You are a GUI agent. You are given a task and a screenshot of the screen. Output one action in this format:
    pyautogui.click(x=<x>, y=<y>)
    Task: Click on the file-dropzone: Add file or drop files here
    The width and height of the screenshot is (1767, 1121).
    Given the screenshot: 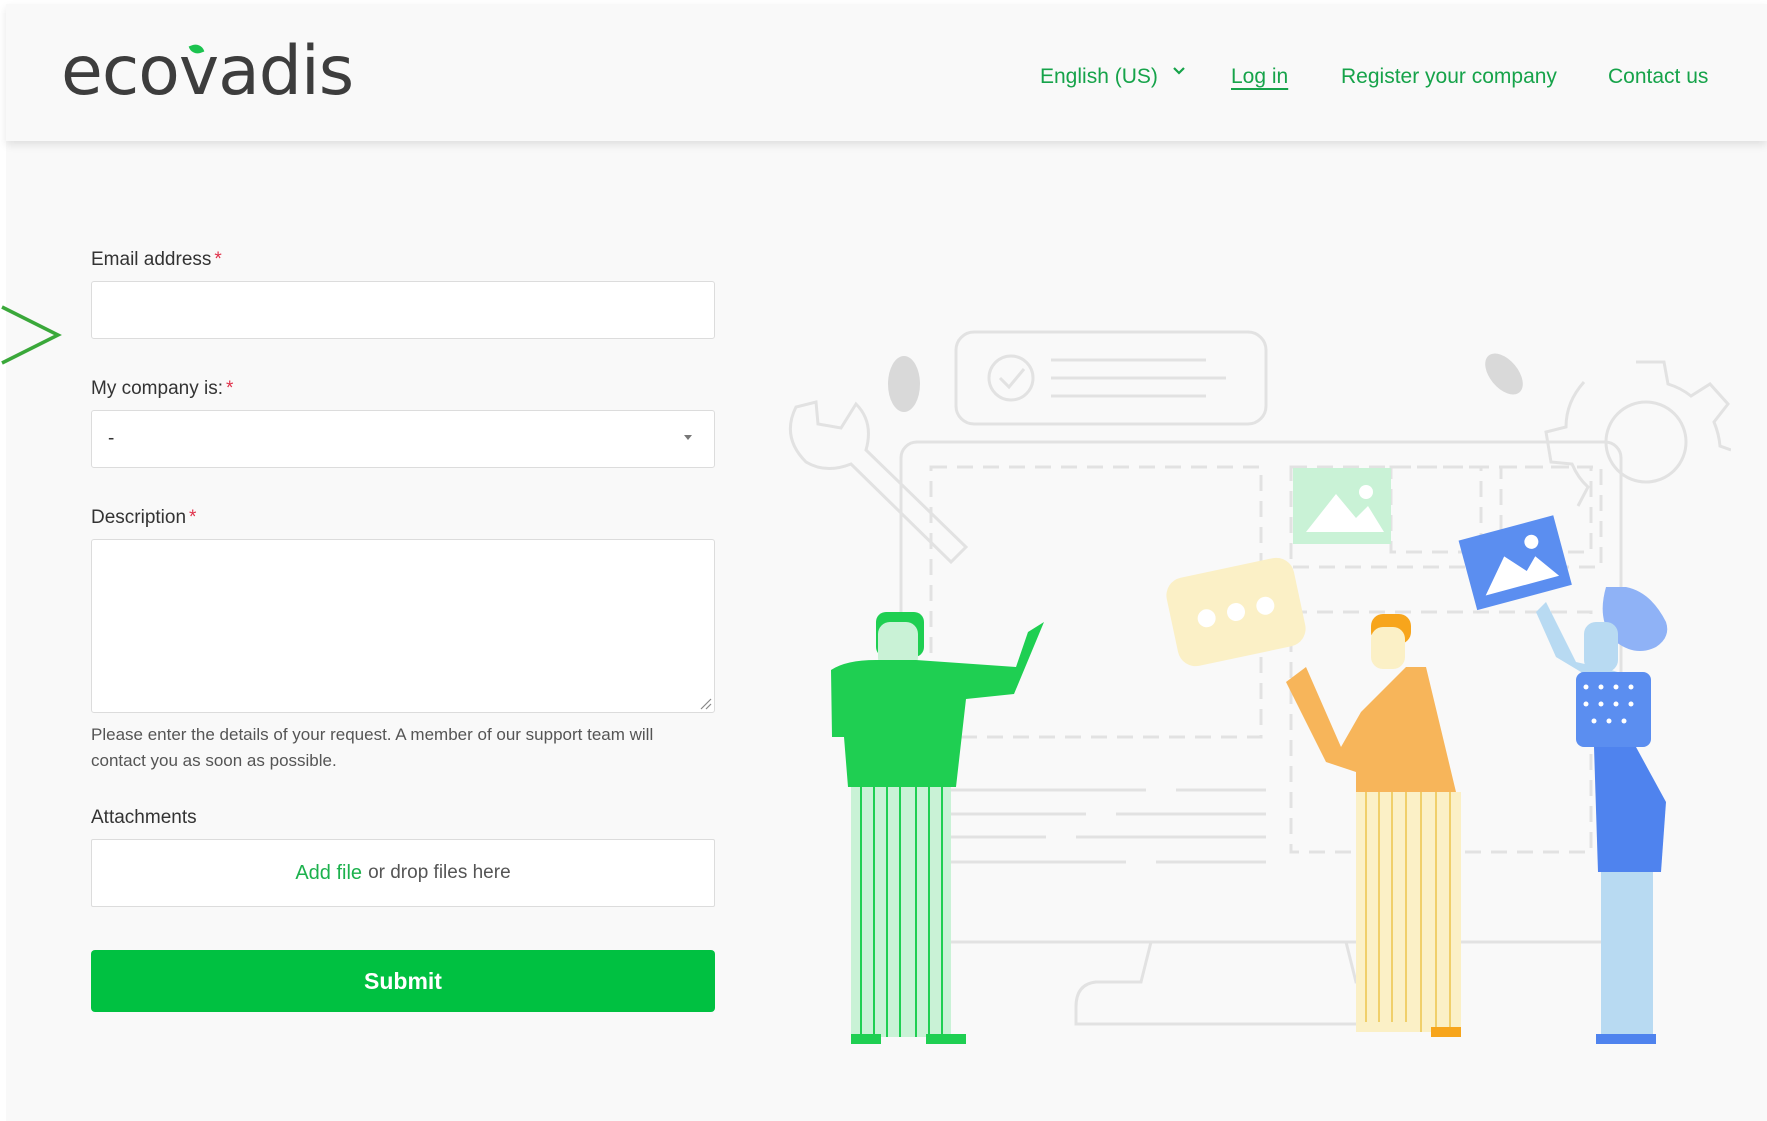 What is the action you would take?
    pyautogui.click(x=403, y=873)
    